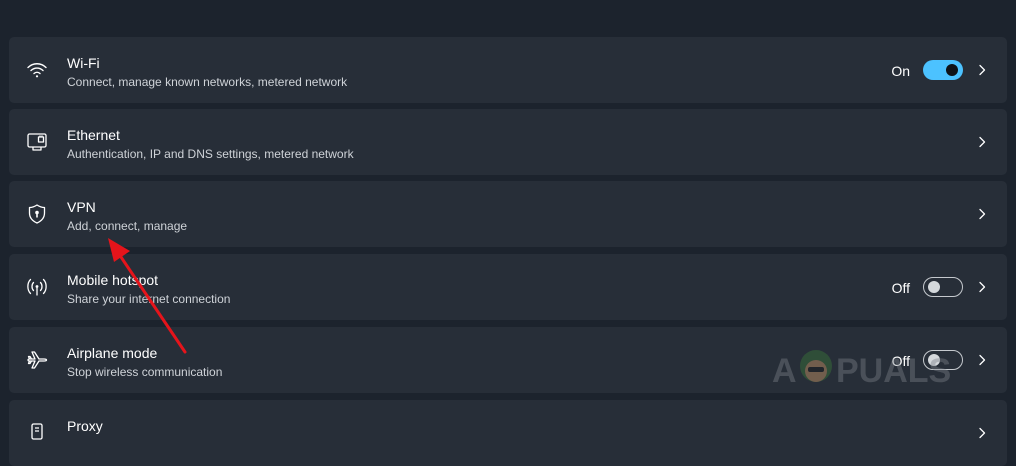 The image size is (1016, 466). Describe the element at coordinates (37, 360) in the screenshot. I see `airplane-icon` at that location.